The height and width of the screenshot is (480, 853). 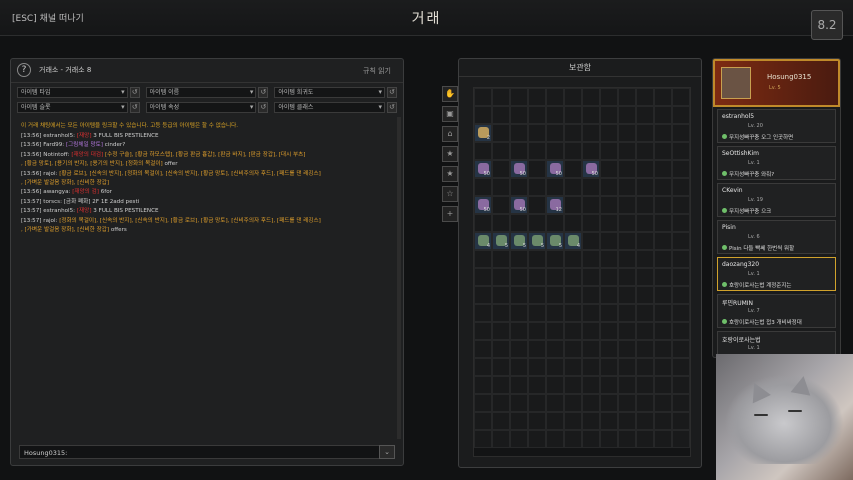 What do you see at coordinates (573, 241) in the screenshot?
I see `storage-slot: 4` at bounding box center [573, 241].